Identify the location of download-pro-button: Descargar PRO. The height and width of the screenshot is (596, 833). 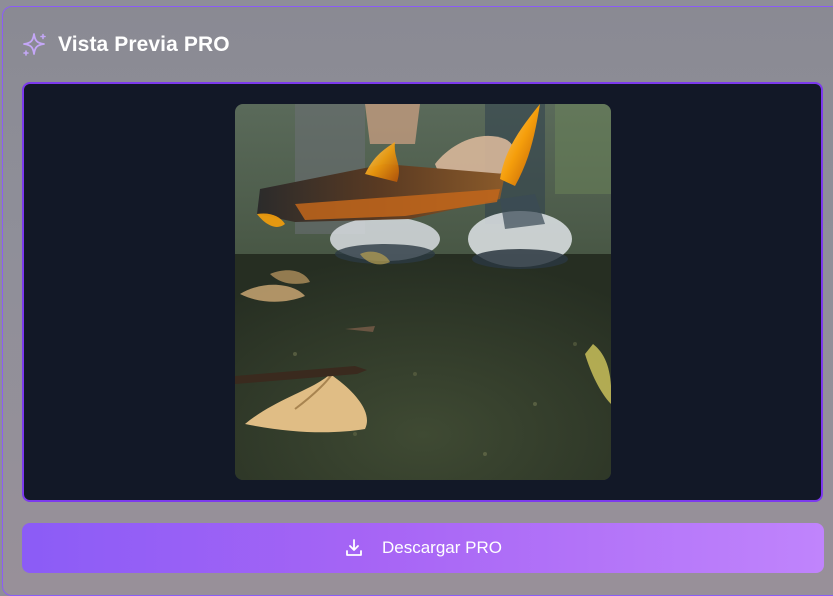
(423, 548).